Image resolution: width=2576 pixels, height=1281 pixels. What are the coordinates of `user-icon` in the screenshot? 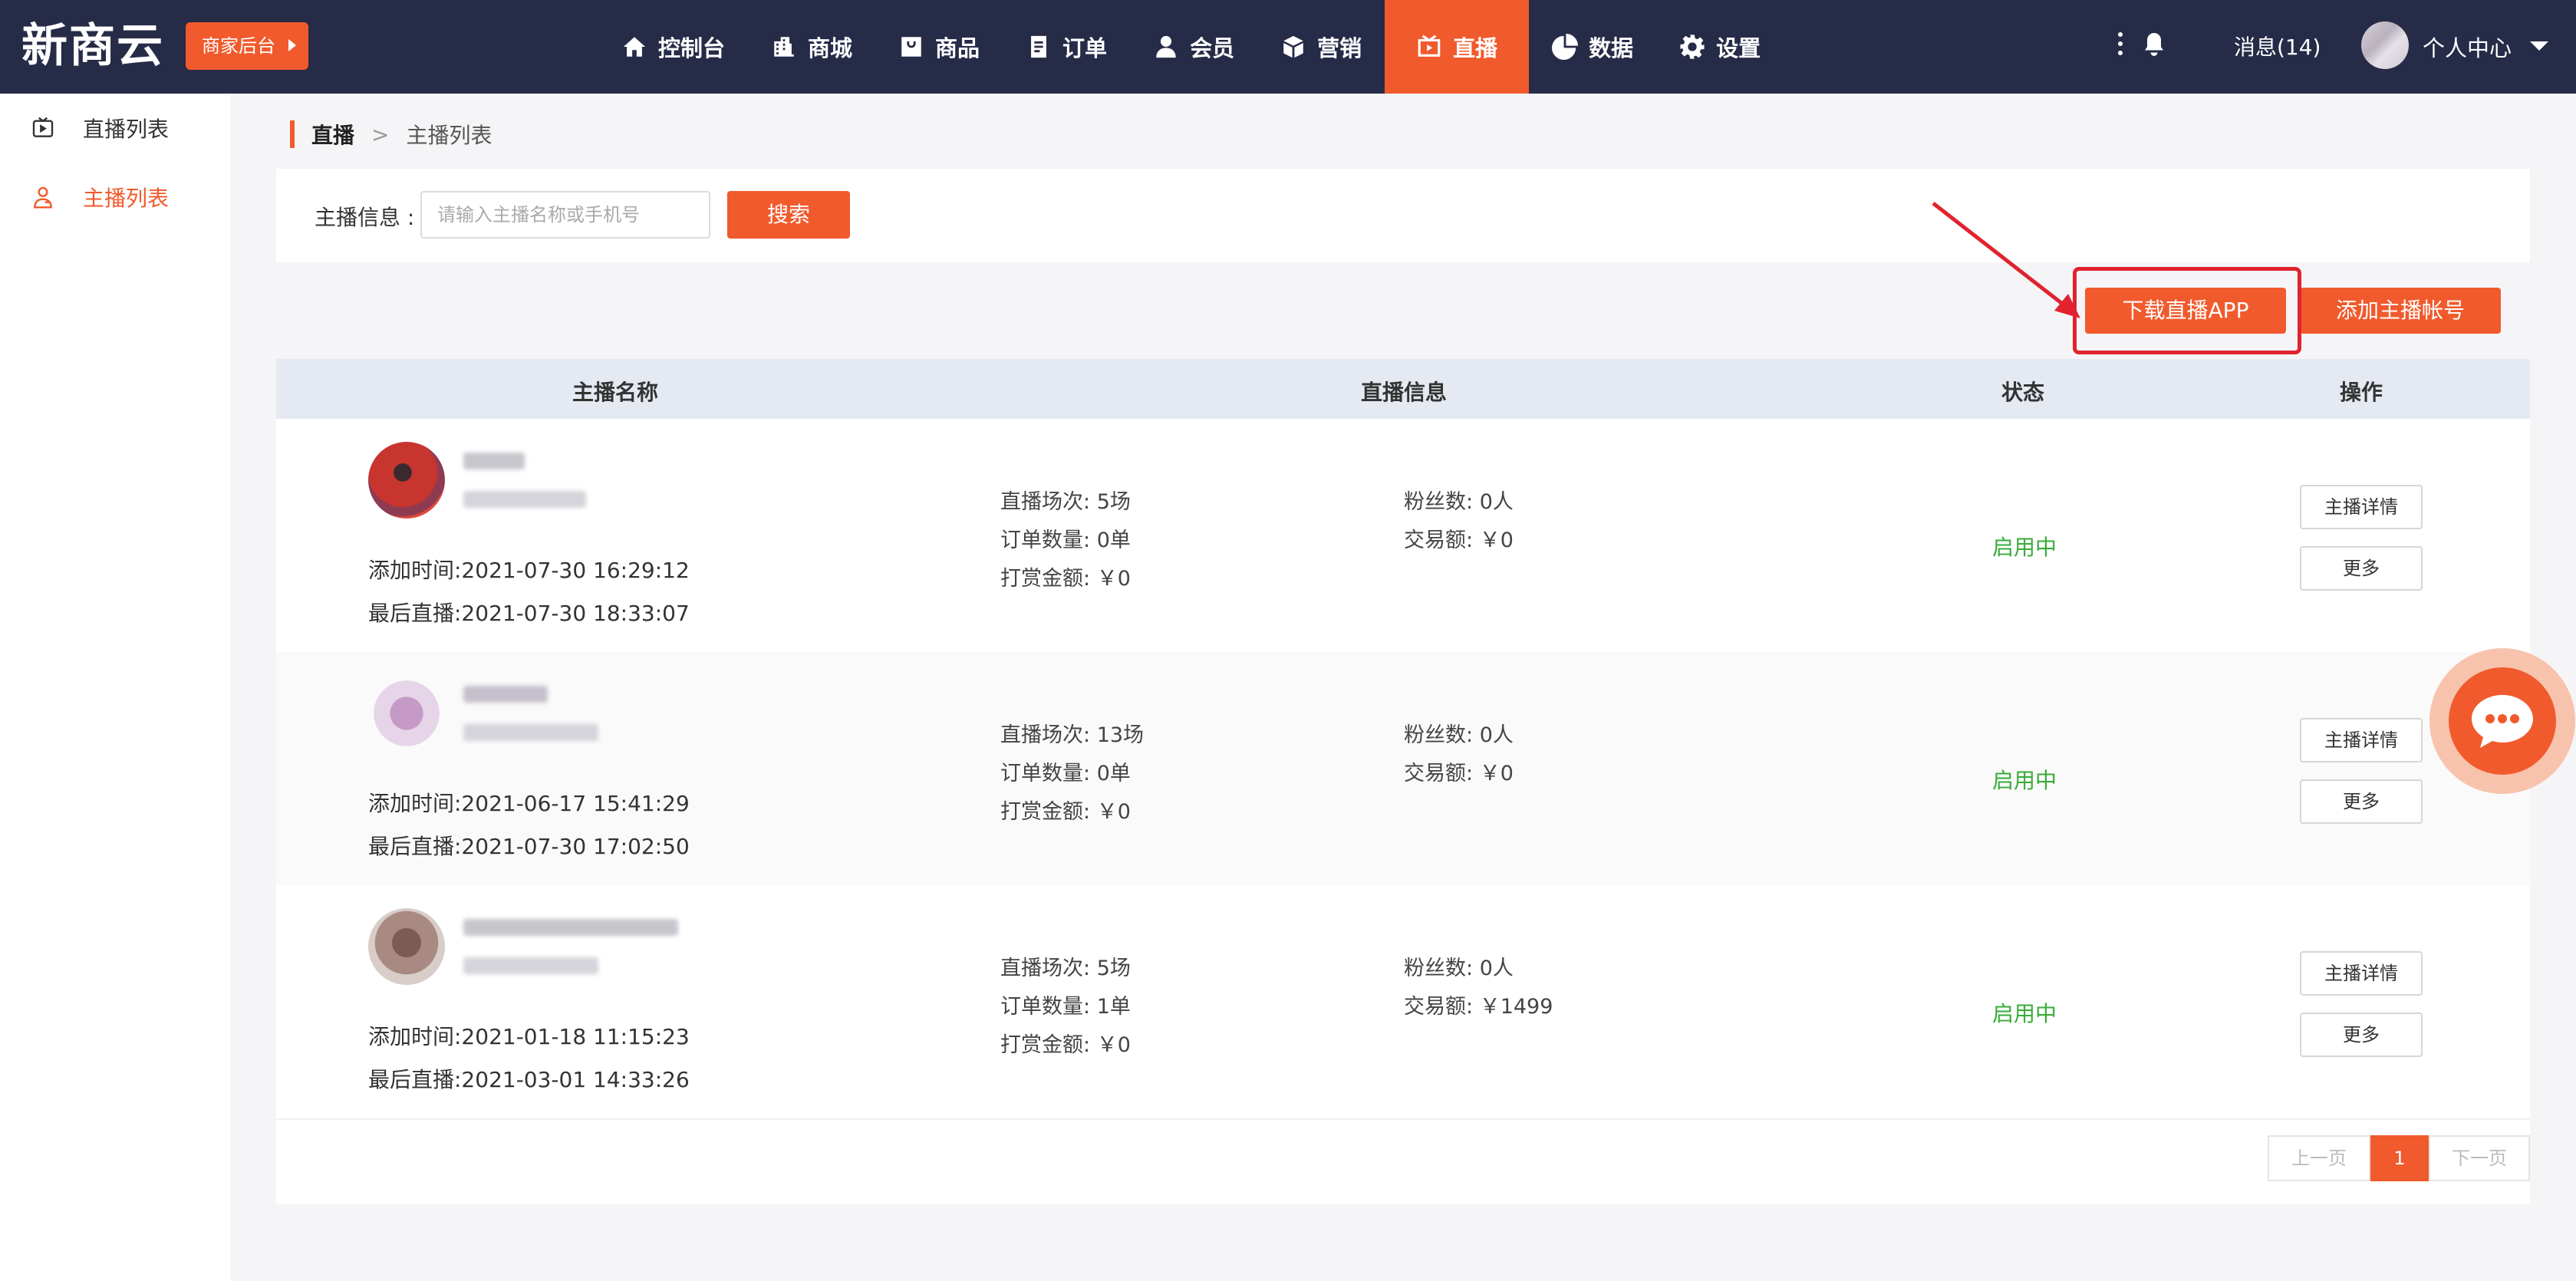 It's located at (1166, 46).